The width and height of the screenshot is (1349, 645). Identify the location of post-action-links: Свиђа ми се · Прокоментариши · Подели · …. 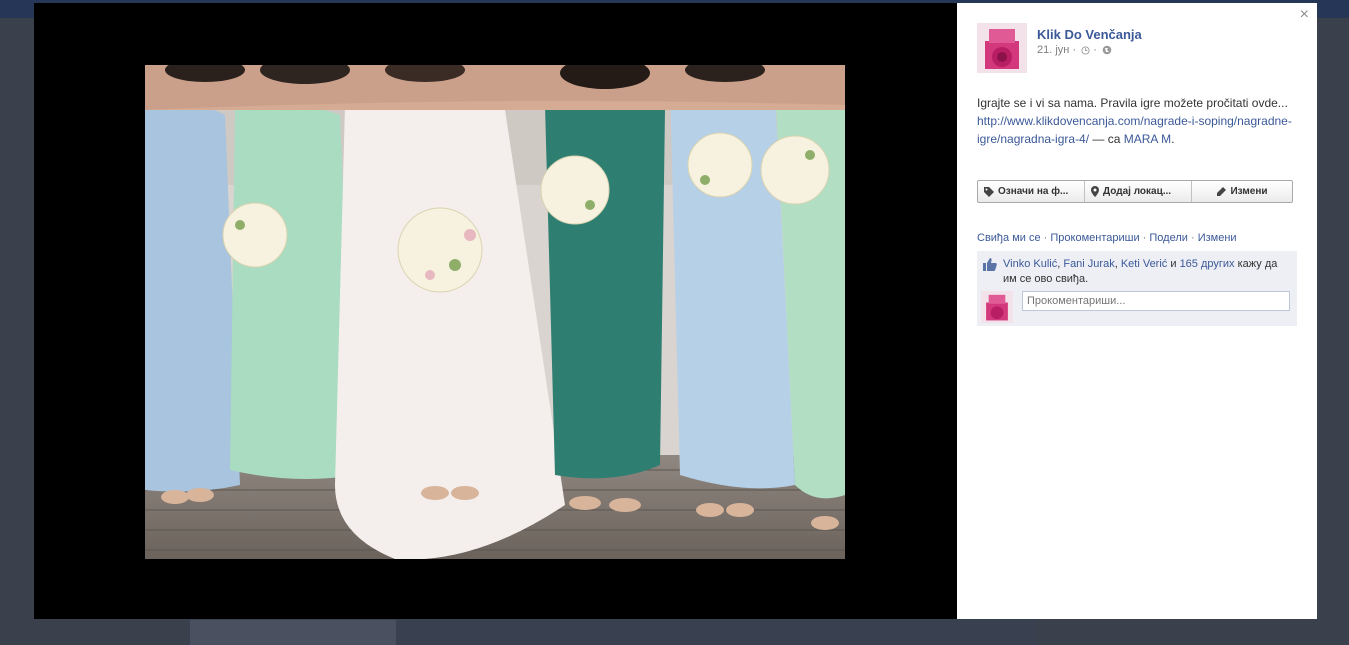
(1107, 238).